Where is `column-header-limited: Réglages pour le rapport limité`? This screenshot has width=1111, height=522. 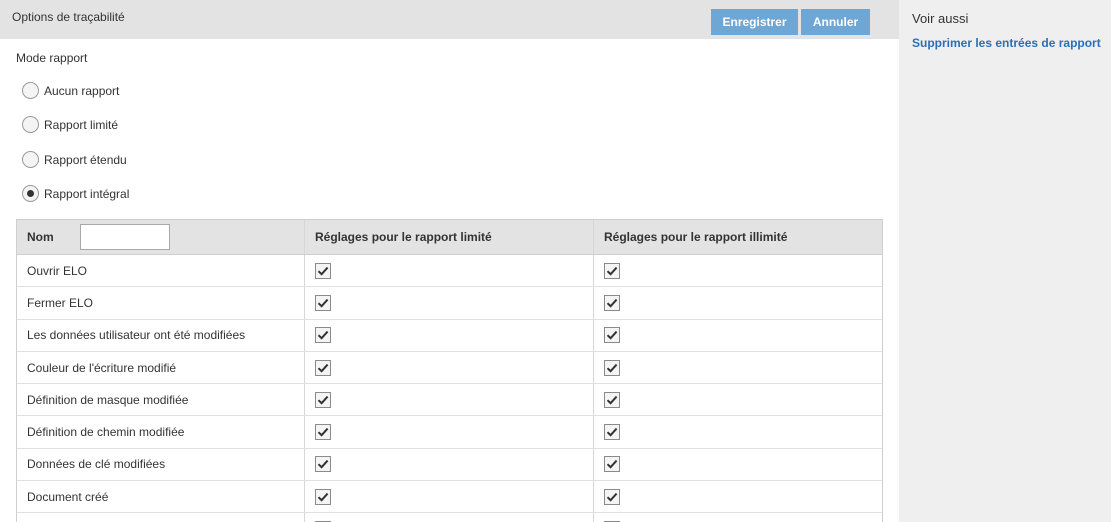
column-header-limited: Réglages pour le rapport limité is located at coordinates (449, 237).